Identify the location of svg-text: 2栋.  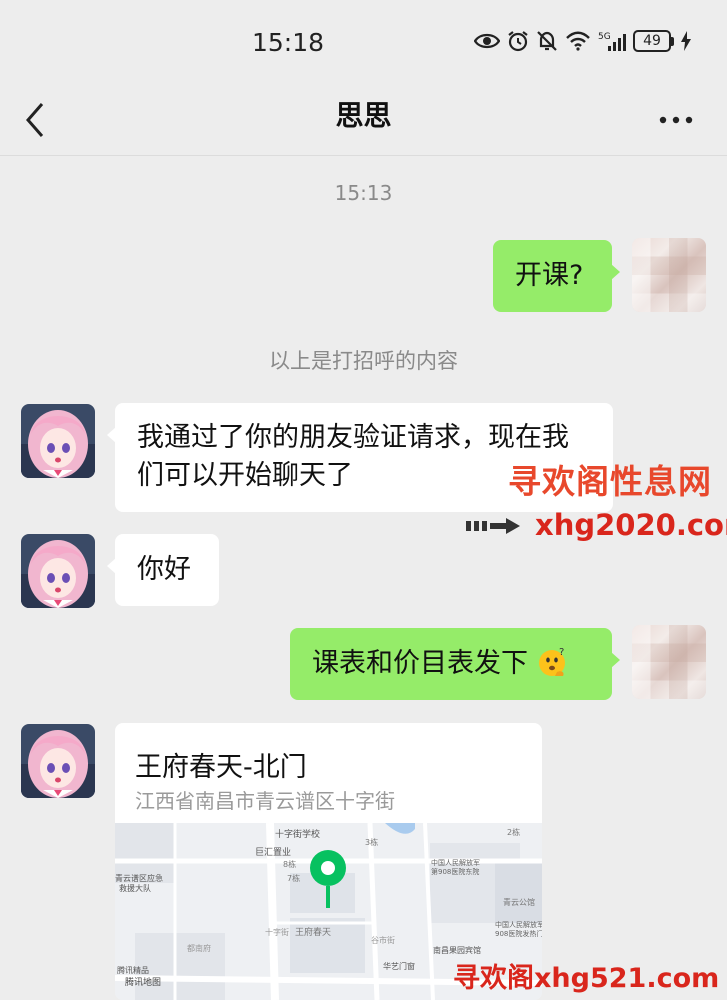
(513, 832).